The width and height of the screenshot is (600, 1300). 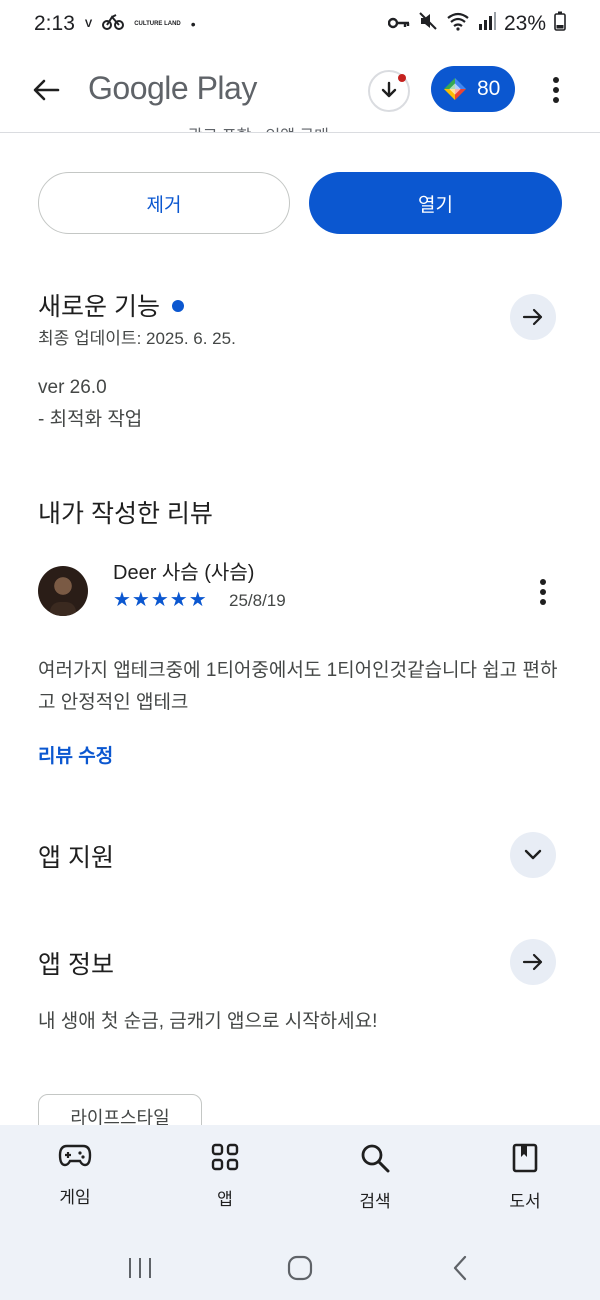 I want to click on download-icon, so click(x=389, y=89).